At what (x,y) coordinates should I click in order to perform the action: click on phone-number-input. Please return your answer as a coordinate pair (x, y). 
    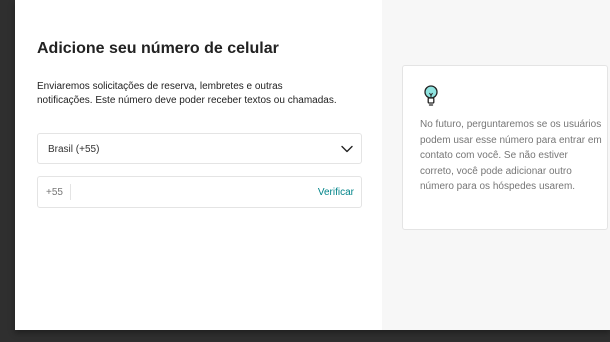
    Looking at the image, I should click on (184, 192).